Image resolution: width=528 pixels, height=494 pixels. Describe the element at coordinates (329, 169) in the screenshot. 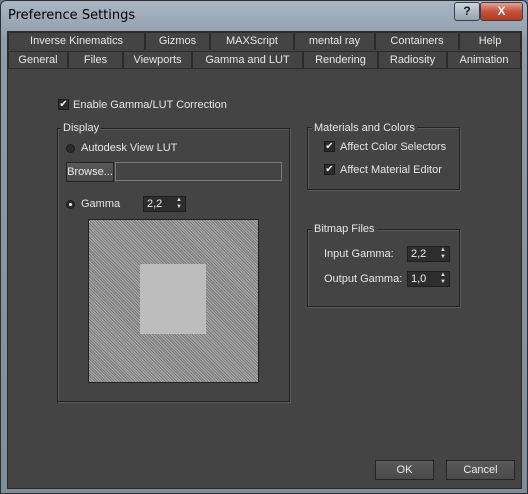

I see `affect-material-editor-checkbox: ✔` at that location.